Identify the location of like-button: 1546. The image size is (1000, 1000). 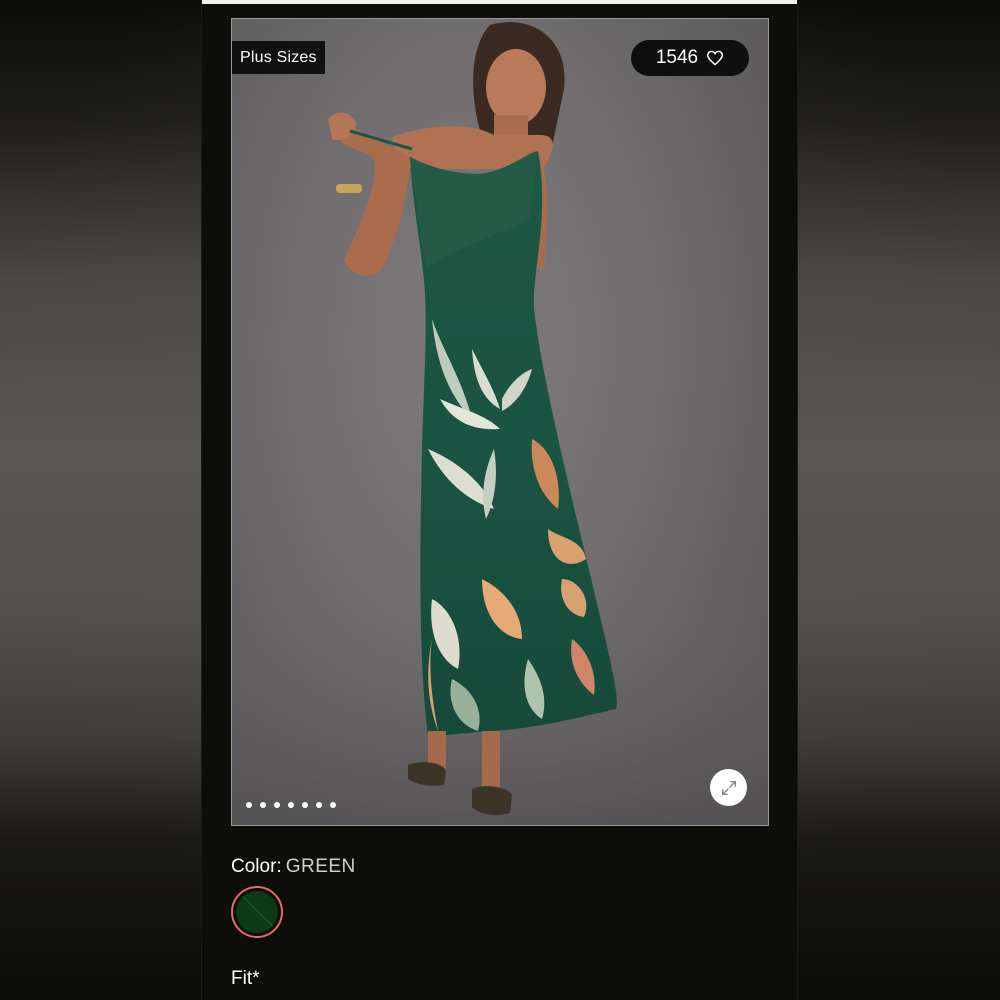
(690, 58).